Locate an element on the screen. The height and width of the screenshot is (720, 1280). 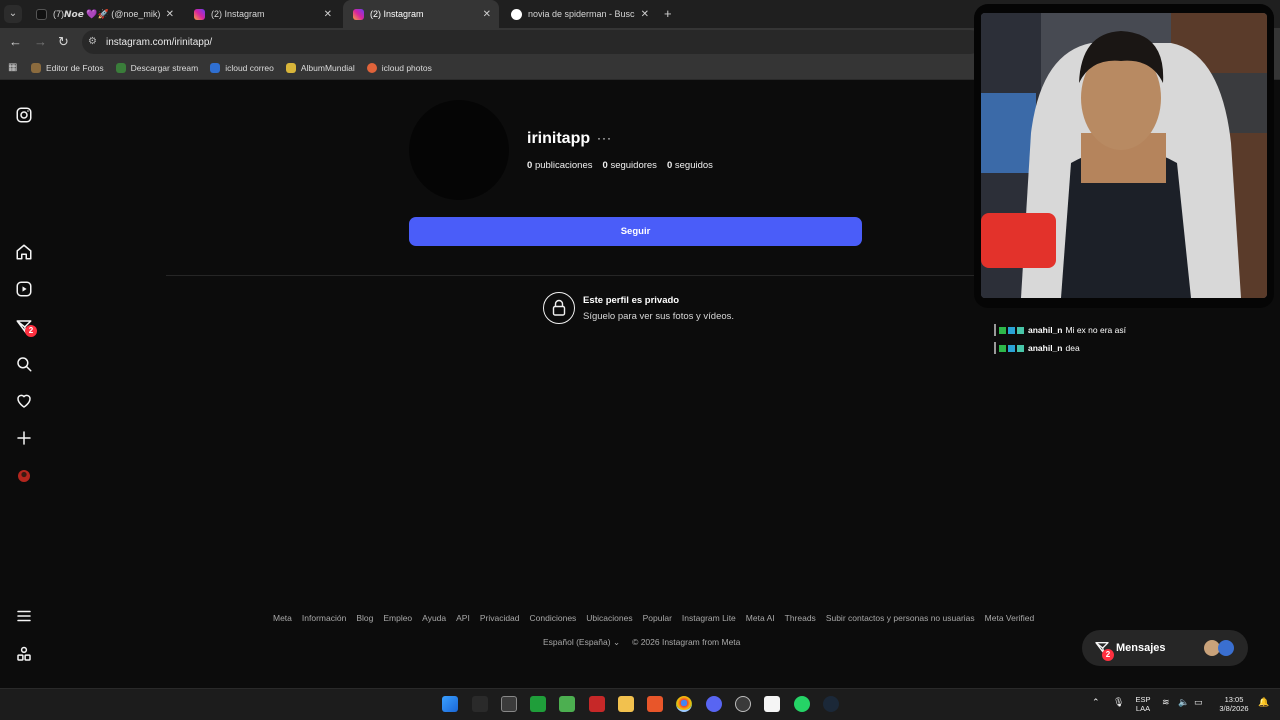
messages-pill-badge: 2 is located at coordinates (1108, 655).